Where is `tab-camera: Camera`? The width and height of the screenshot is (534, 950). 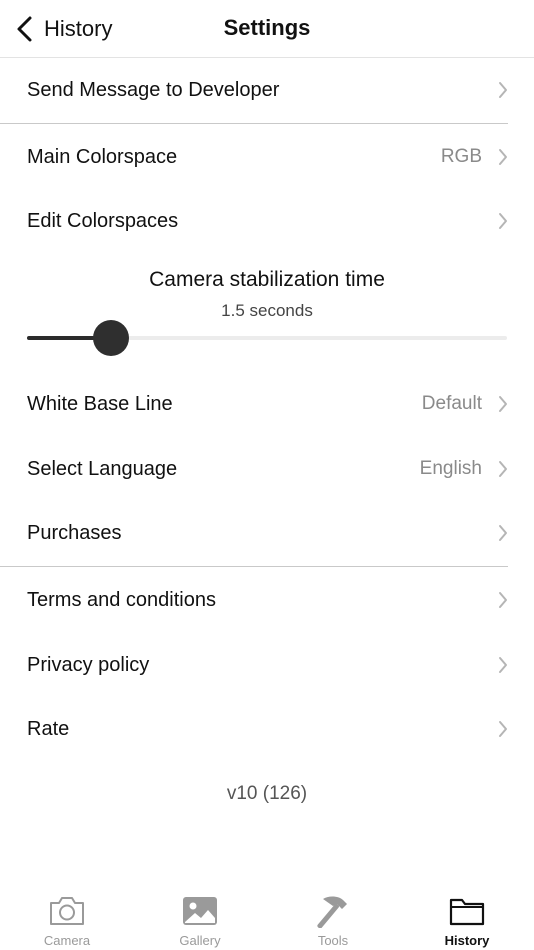 tab-camera: Camera is located at coordinates (67, 915).